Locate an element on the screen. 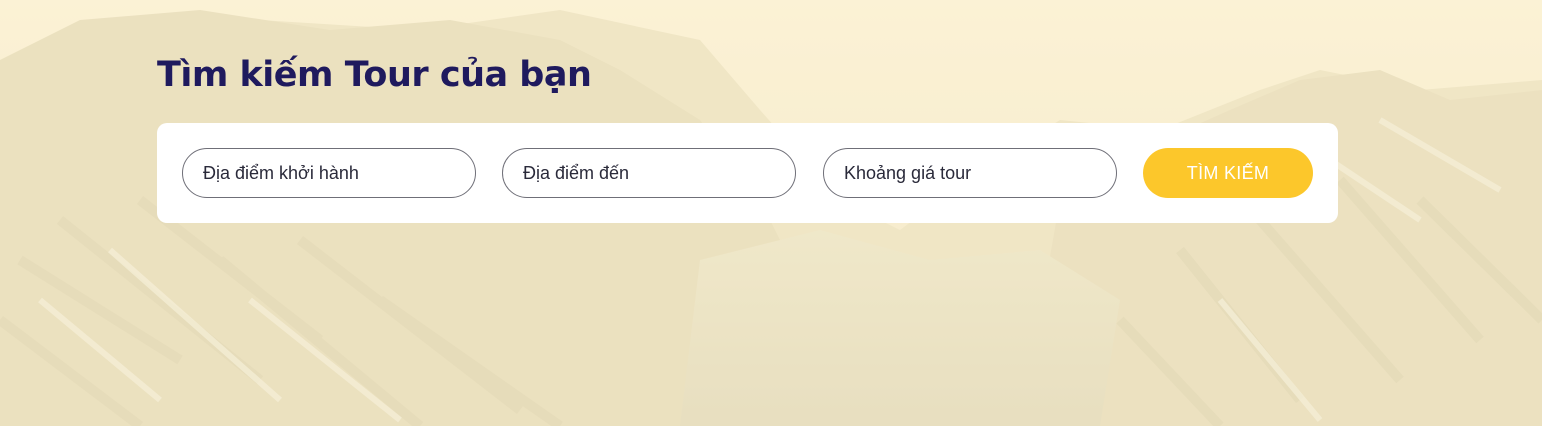  departure-location-input is located at coordinates (329, 173).